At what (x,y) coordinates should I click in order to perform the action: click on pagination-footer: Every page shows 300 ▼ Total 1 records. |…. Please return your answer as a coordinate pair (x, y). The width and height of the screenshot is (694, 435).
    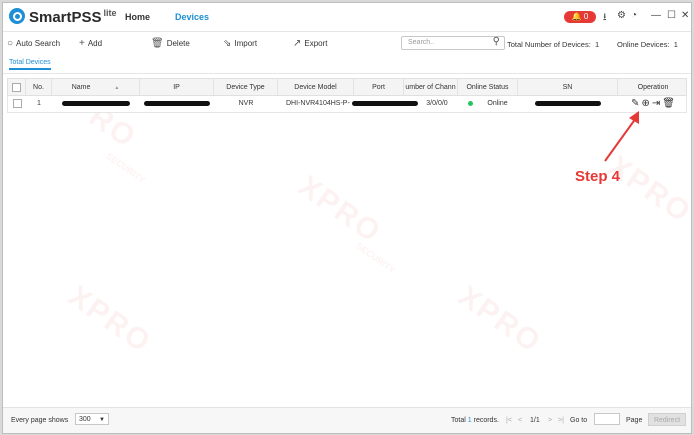
    Looking at the image, I should click on (347, 420).